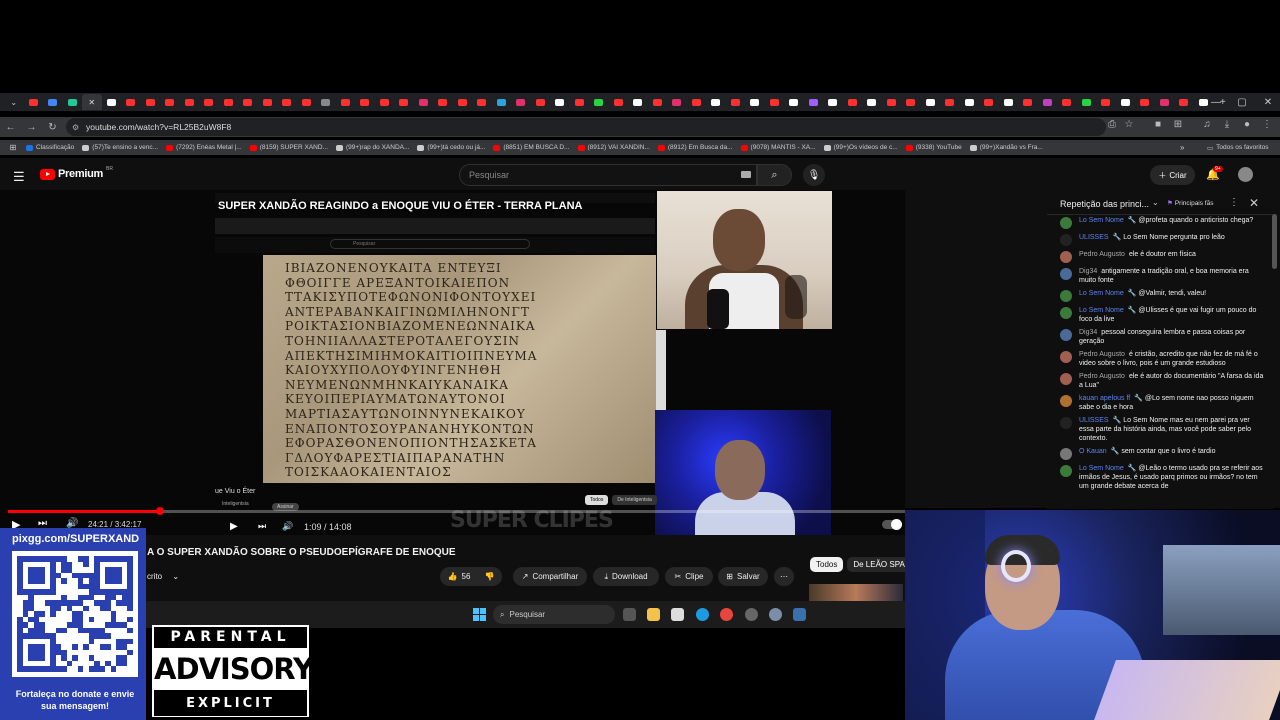 This screenshot has height=720, width=1280. Describe the element at coordinates (1227, 124) in the screenshot. I see `download-icon: ⤓` at that location.